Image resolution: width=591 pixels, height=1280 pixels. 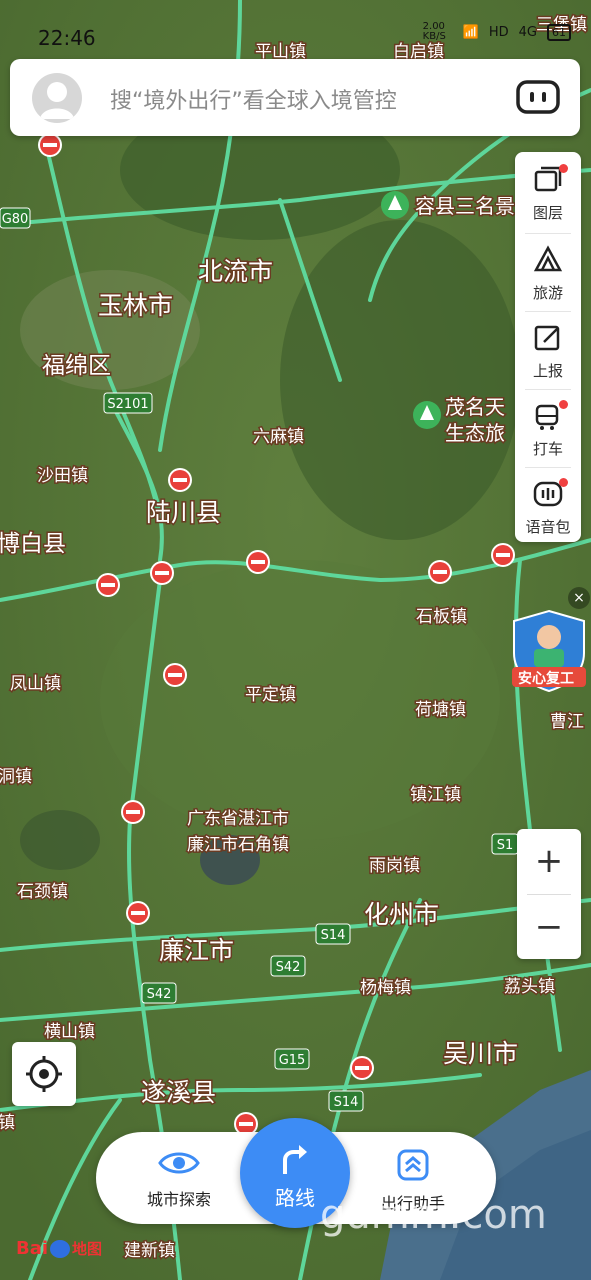 I want to click on paw-icon, so click(x=60, y=1249).